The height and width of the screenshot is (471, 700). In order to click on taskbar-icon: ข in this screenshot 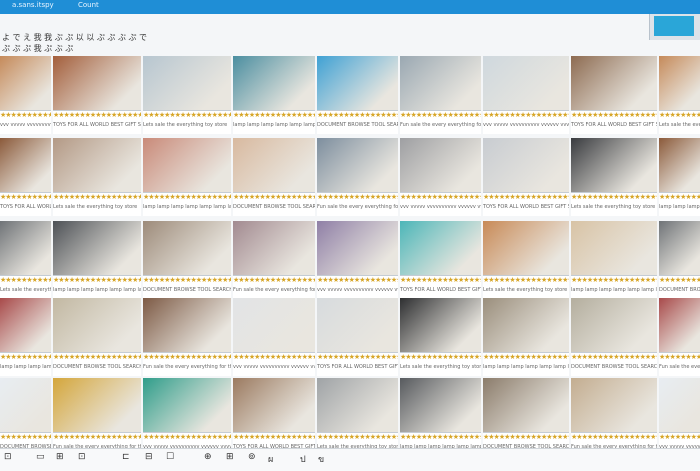, I will do `click(321, 459)`.